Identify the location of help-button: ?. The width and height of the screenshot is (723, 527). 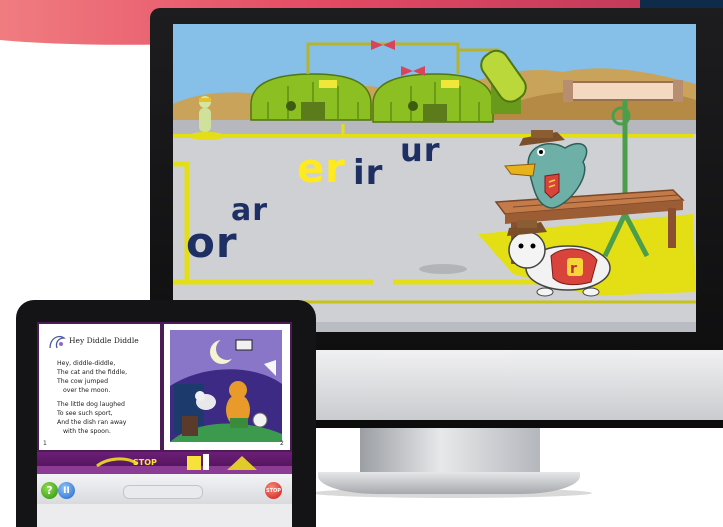
(49, 490).